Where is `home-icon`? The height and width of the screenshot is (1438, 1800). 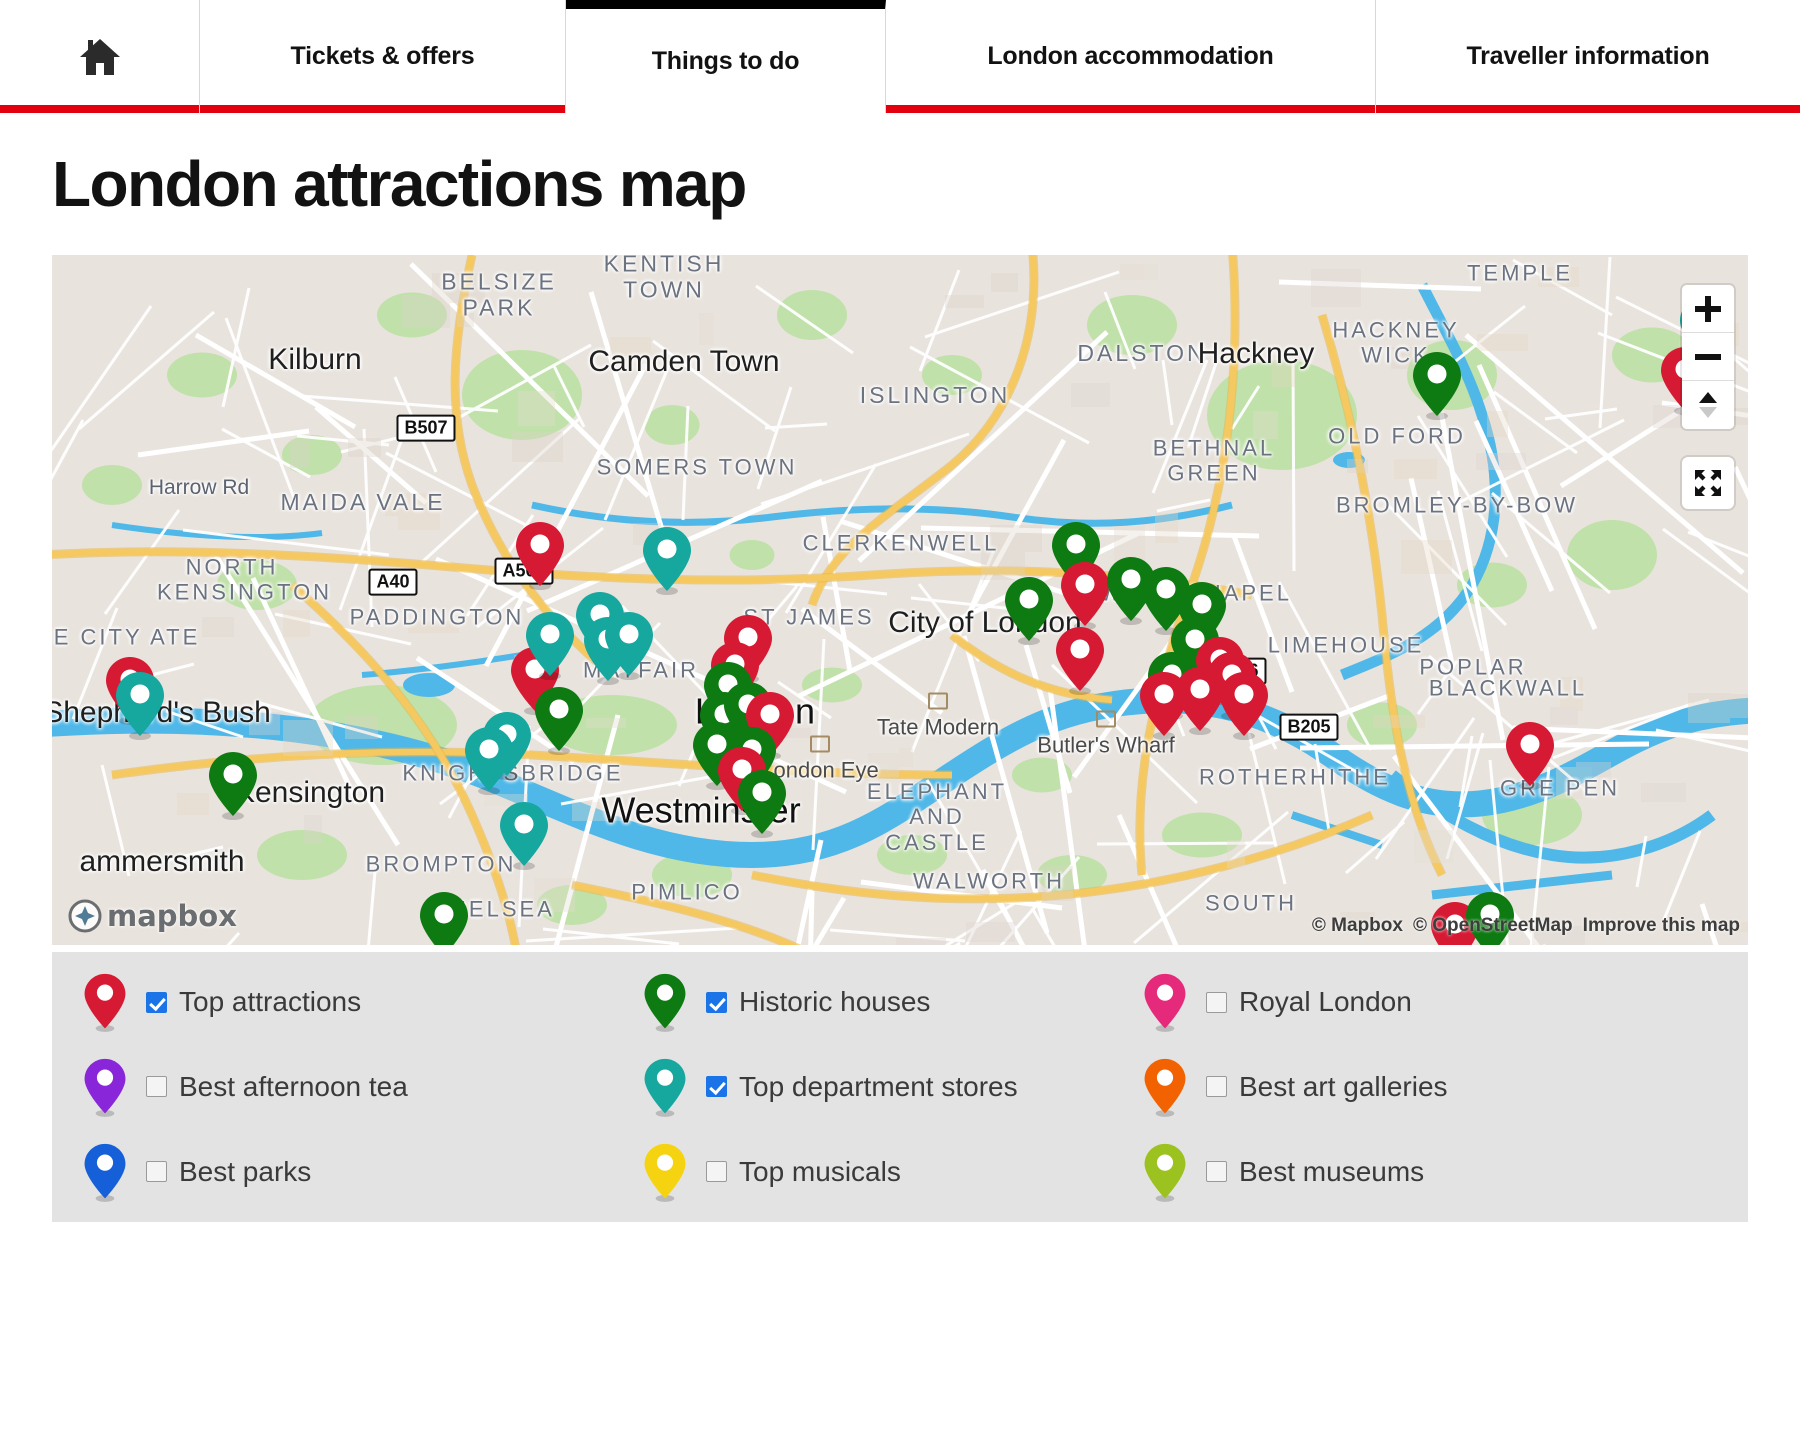
home-icon is located at coordinates (100, 57).